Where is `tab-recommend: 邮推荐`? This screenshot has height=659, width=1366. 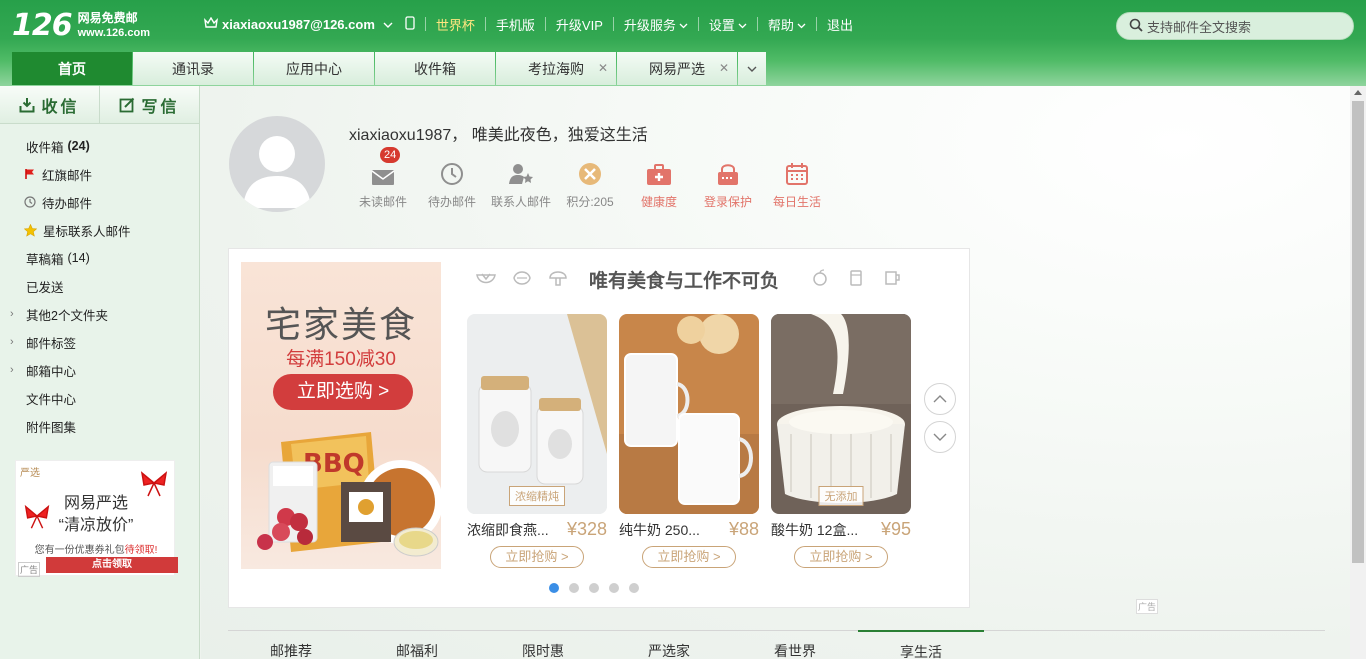 tab-recommend: 邮推荐 is located at coordinates (291, 645).